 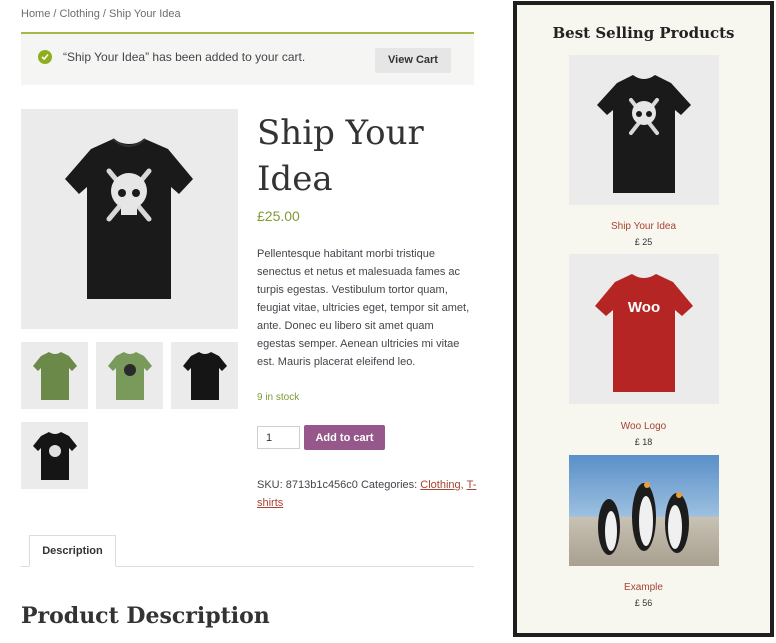 What do you see at coordinates (643, 426) in the screenshot?
I see `best-seller-name: Woo Logo` at bounding box center [643, 426].